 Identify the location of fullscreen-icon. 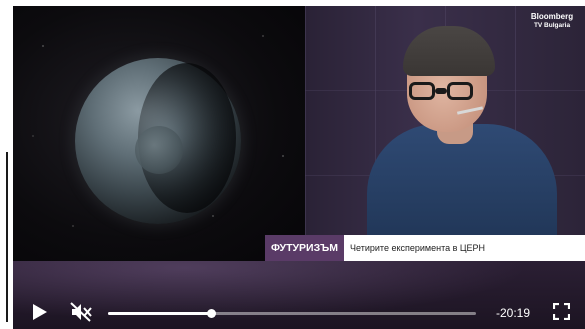
(561, 311).